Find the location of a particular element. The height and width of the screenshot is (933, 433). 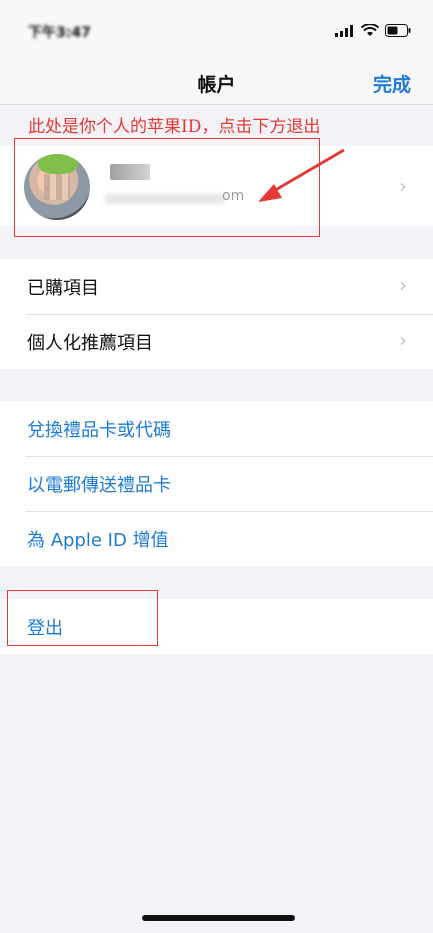

annotation-text: 此处是你个人的苹果ID，点击下方退出 is located at coordinates (174, 127).